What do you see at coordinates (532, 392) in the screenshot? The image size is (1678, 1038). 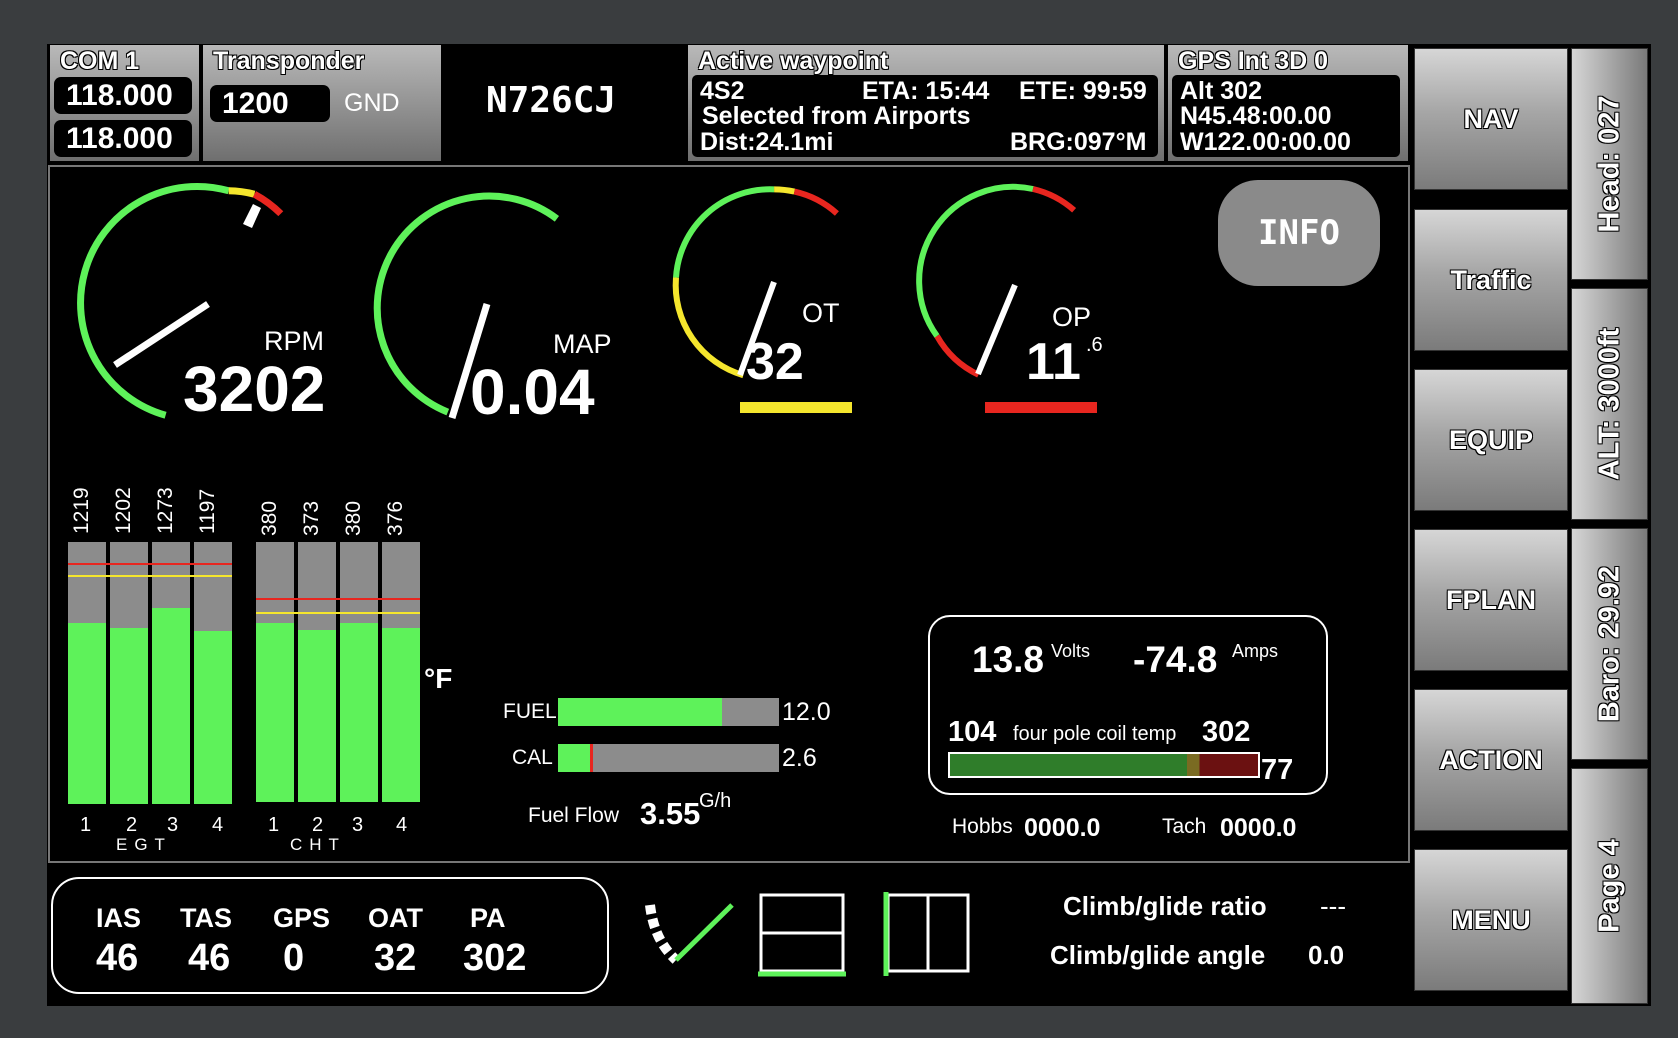 I see `map-value: 0.04` at bounding box center [532, 392].